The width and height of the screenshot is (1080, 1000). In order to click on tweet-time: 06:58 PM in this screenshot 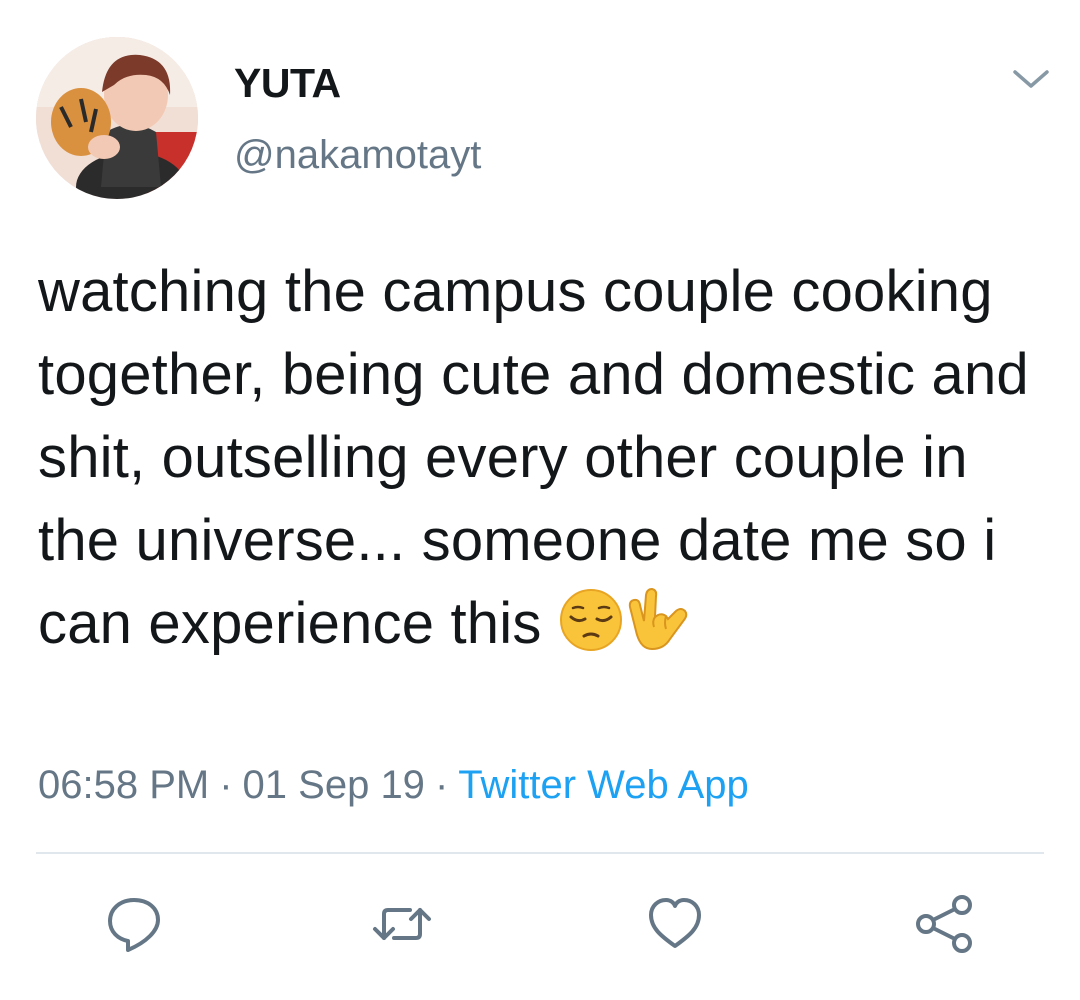, I will do `click(123, 785)`.